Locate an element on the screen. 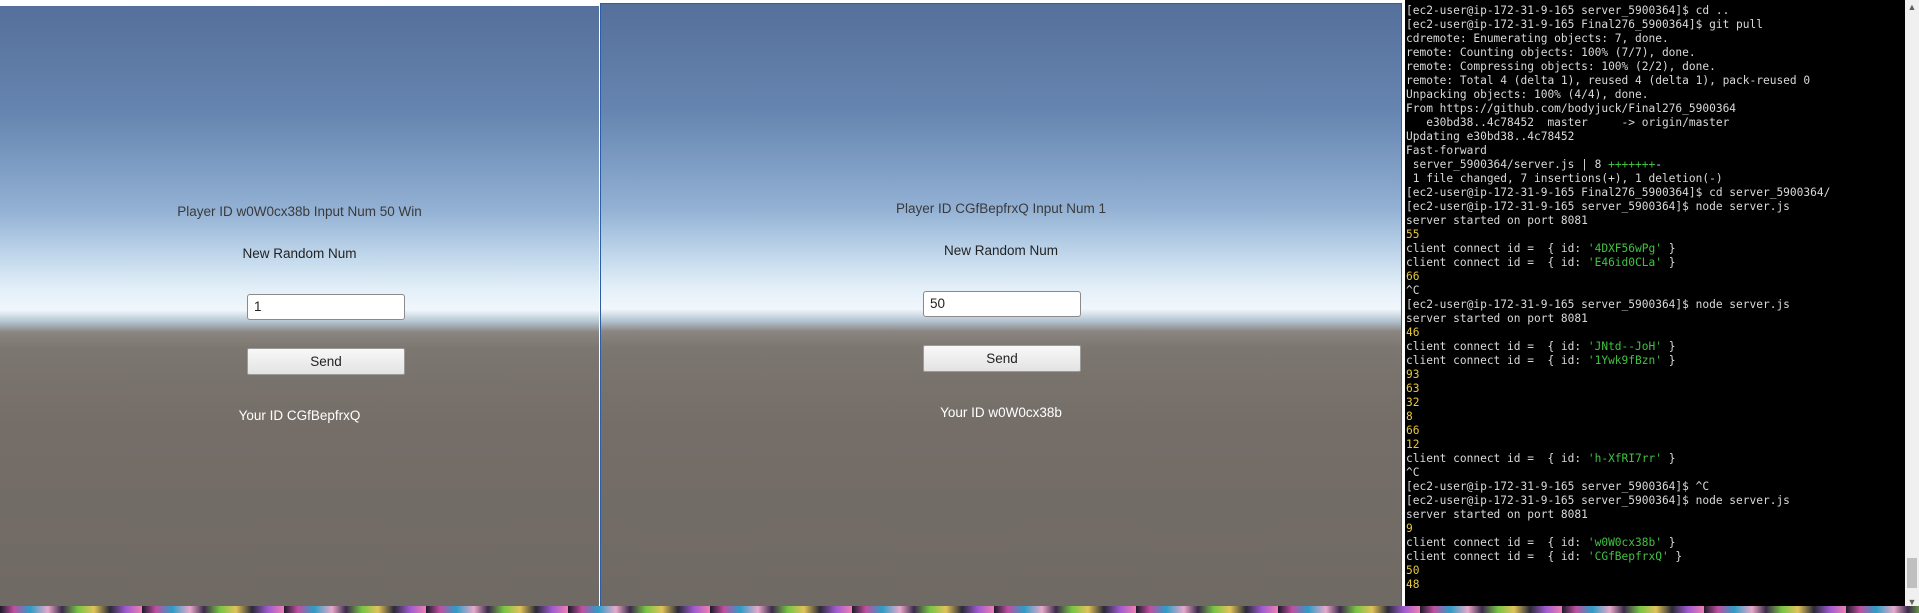 Image resolution: width=1919 pixels, height=613 pixels. terminal-text-segment: 8 is located at coordinates (1409, 416).